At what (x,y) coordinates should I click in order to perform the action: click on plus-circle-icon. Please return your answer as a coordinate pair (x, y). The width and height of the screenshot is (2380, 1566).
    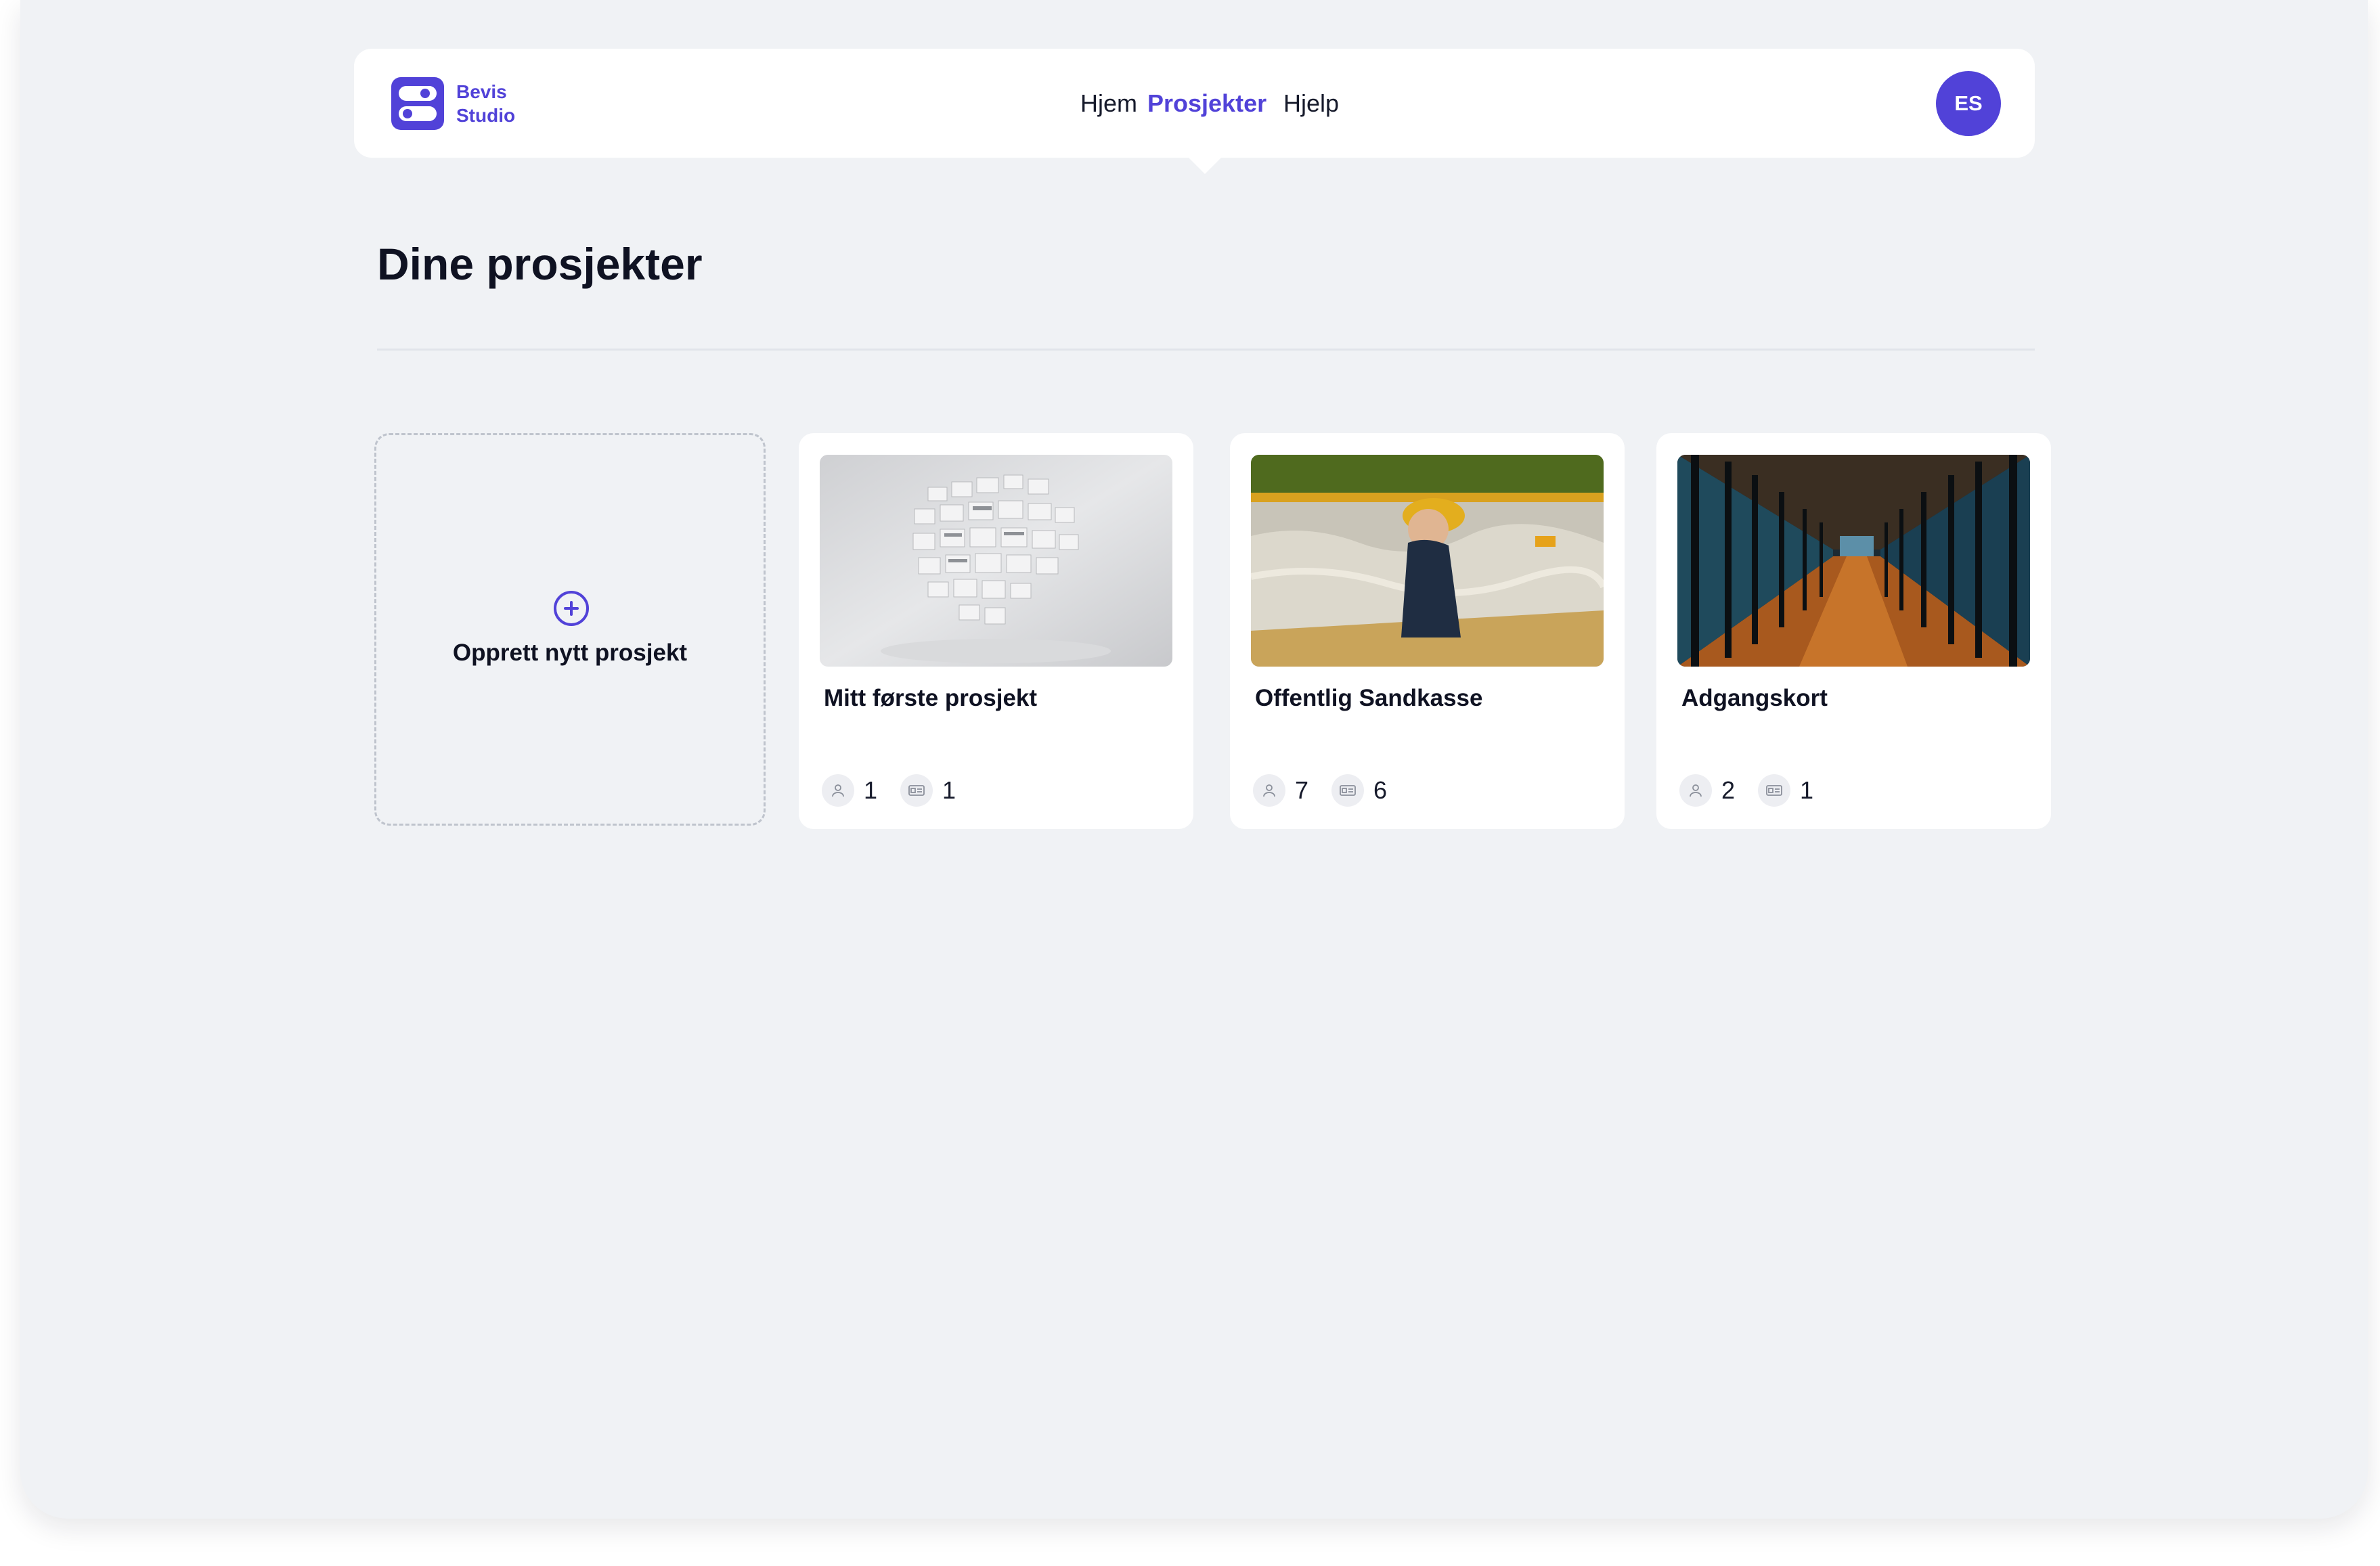
    Looking at the image, I should click on (571, 609).